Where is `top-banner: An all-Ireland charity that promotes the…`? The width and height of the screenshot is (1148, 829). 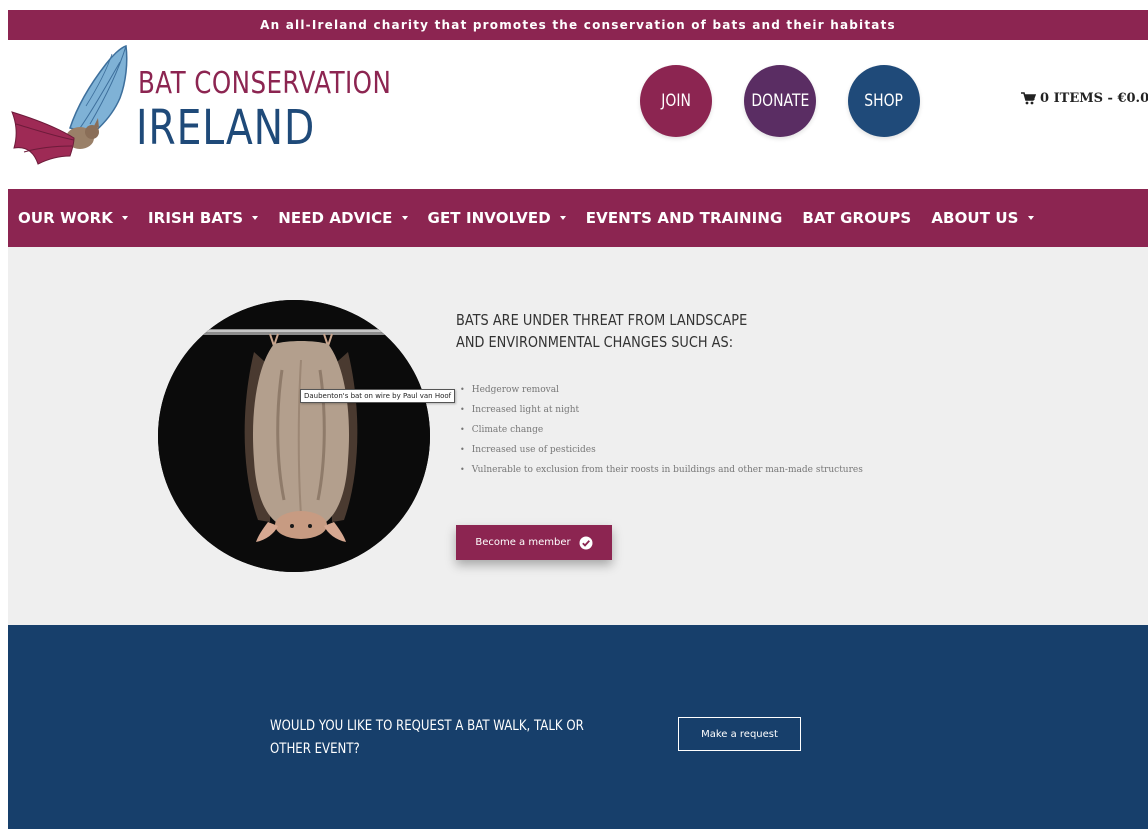
top-banner: An all-Ireland charity that promotes the… is located at coordinates (578, 25).